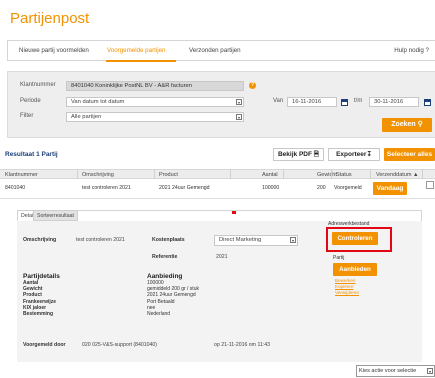 The height and width of the screenshot is (378, 435). What do you see at coordinates (411, 50) in the screenshot?
I see `help-link: Hulp nodig ?` at bounding box center [411, 50].